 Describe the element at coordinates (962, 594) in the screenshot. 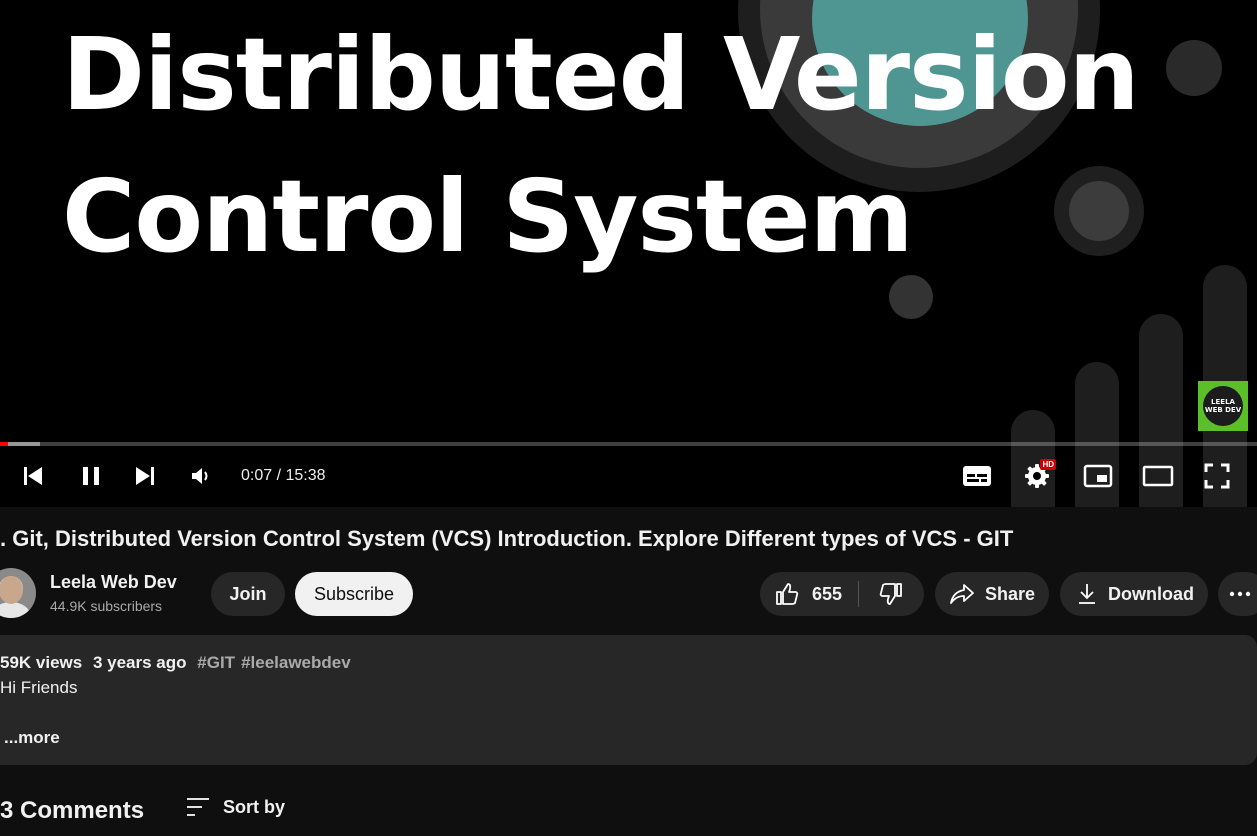

I see `share-icon` at that location.